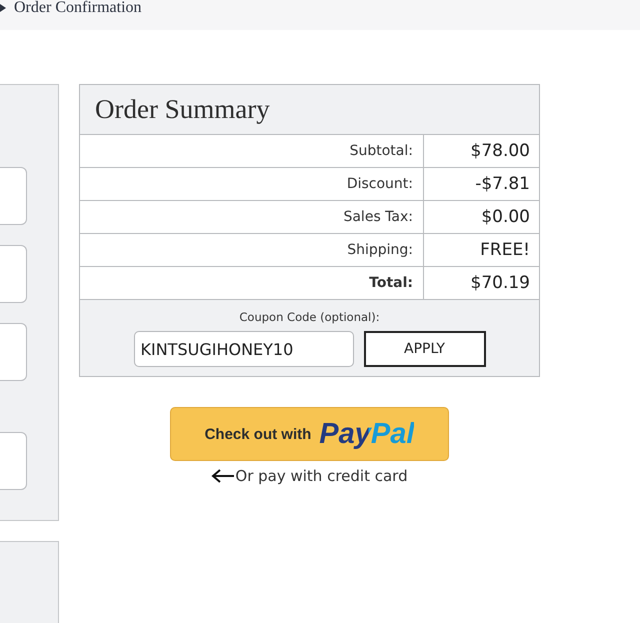 The image size is (640, 623). I want to click on summary-value: -$7.81, so click(502, 184).